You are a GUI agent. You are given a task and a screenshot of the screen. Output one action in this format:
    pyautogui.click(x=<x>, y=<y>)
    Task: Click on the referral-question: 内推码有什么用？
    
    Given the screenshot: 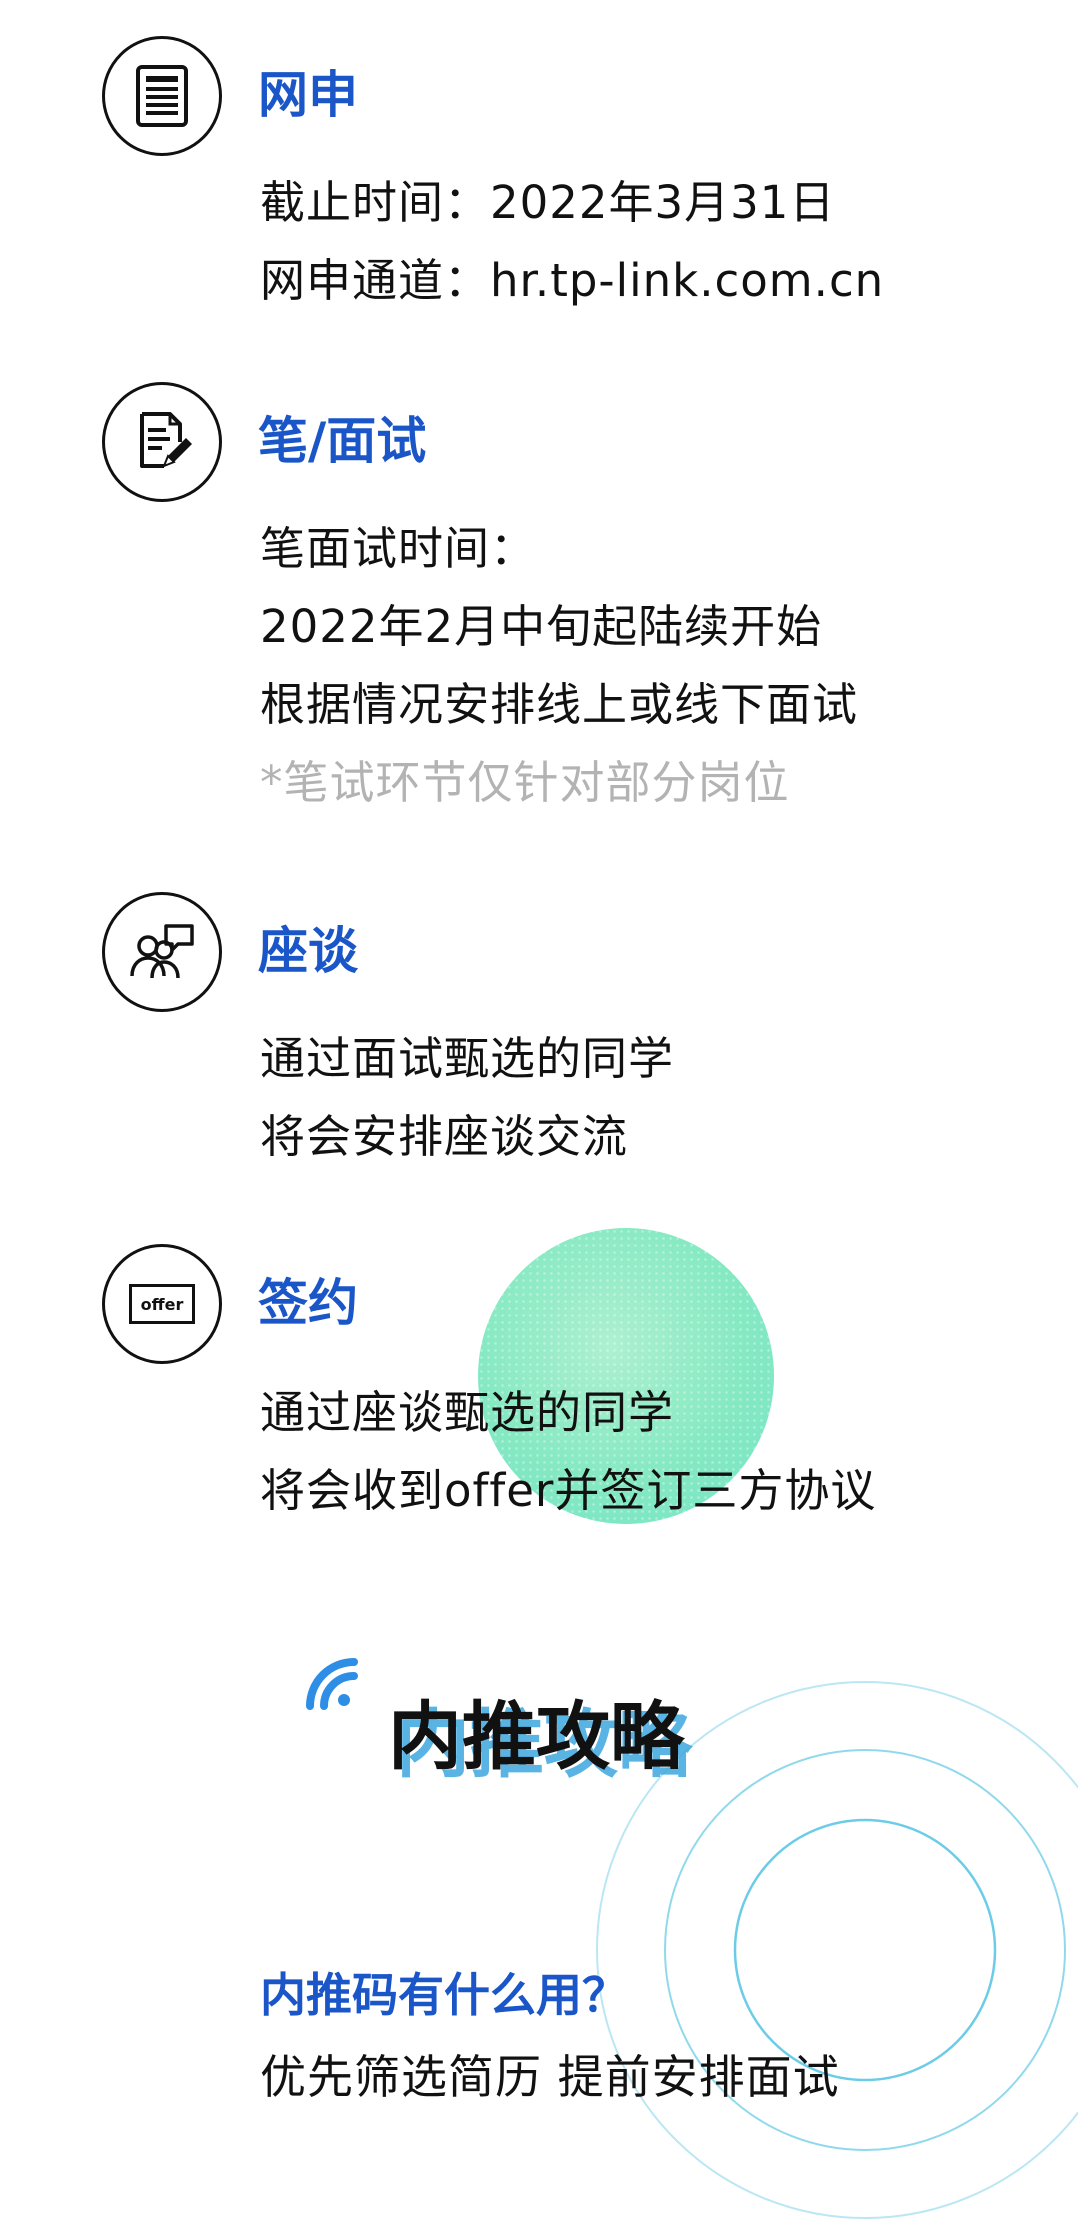 What is the action you would take?
    pyautogui.click(x=444, y=1995)
    